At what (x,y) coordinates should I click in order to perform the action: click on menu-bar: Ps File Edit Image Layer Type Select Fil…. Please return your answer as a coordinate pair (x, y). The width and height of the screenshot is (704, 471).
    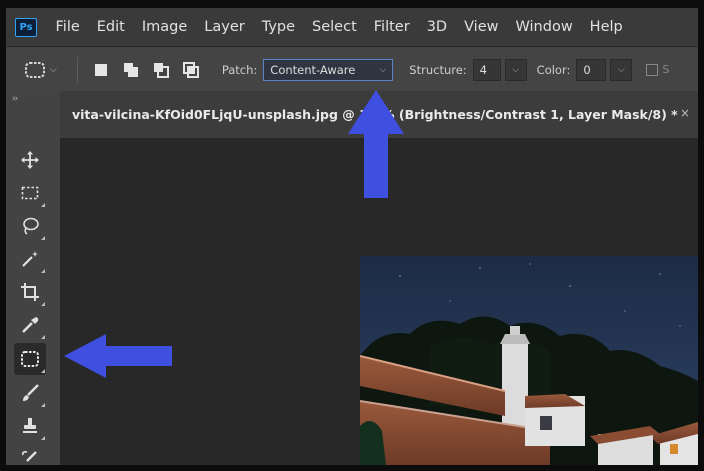
    Looking at the image, I should click on (352, 27).